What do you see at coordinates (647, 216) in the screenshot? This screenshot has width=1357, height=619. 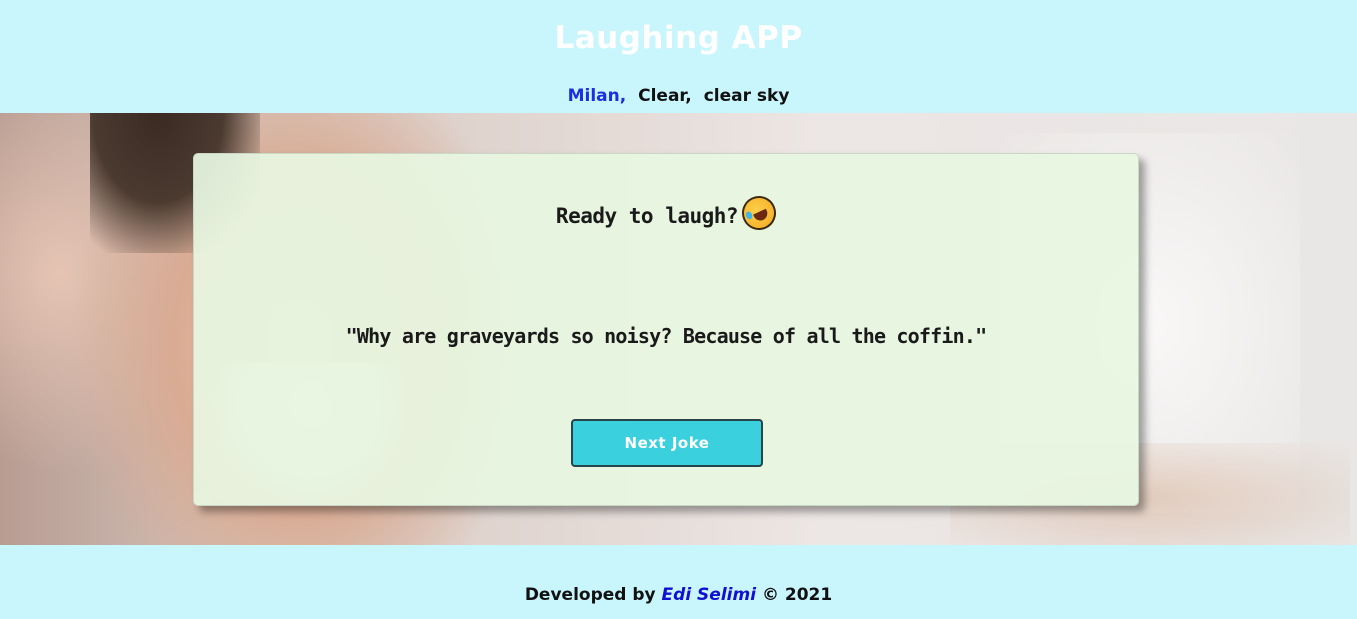 I see `card-heading-text: Ready to laugh?` at bounding box center [647, 216].